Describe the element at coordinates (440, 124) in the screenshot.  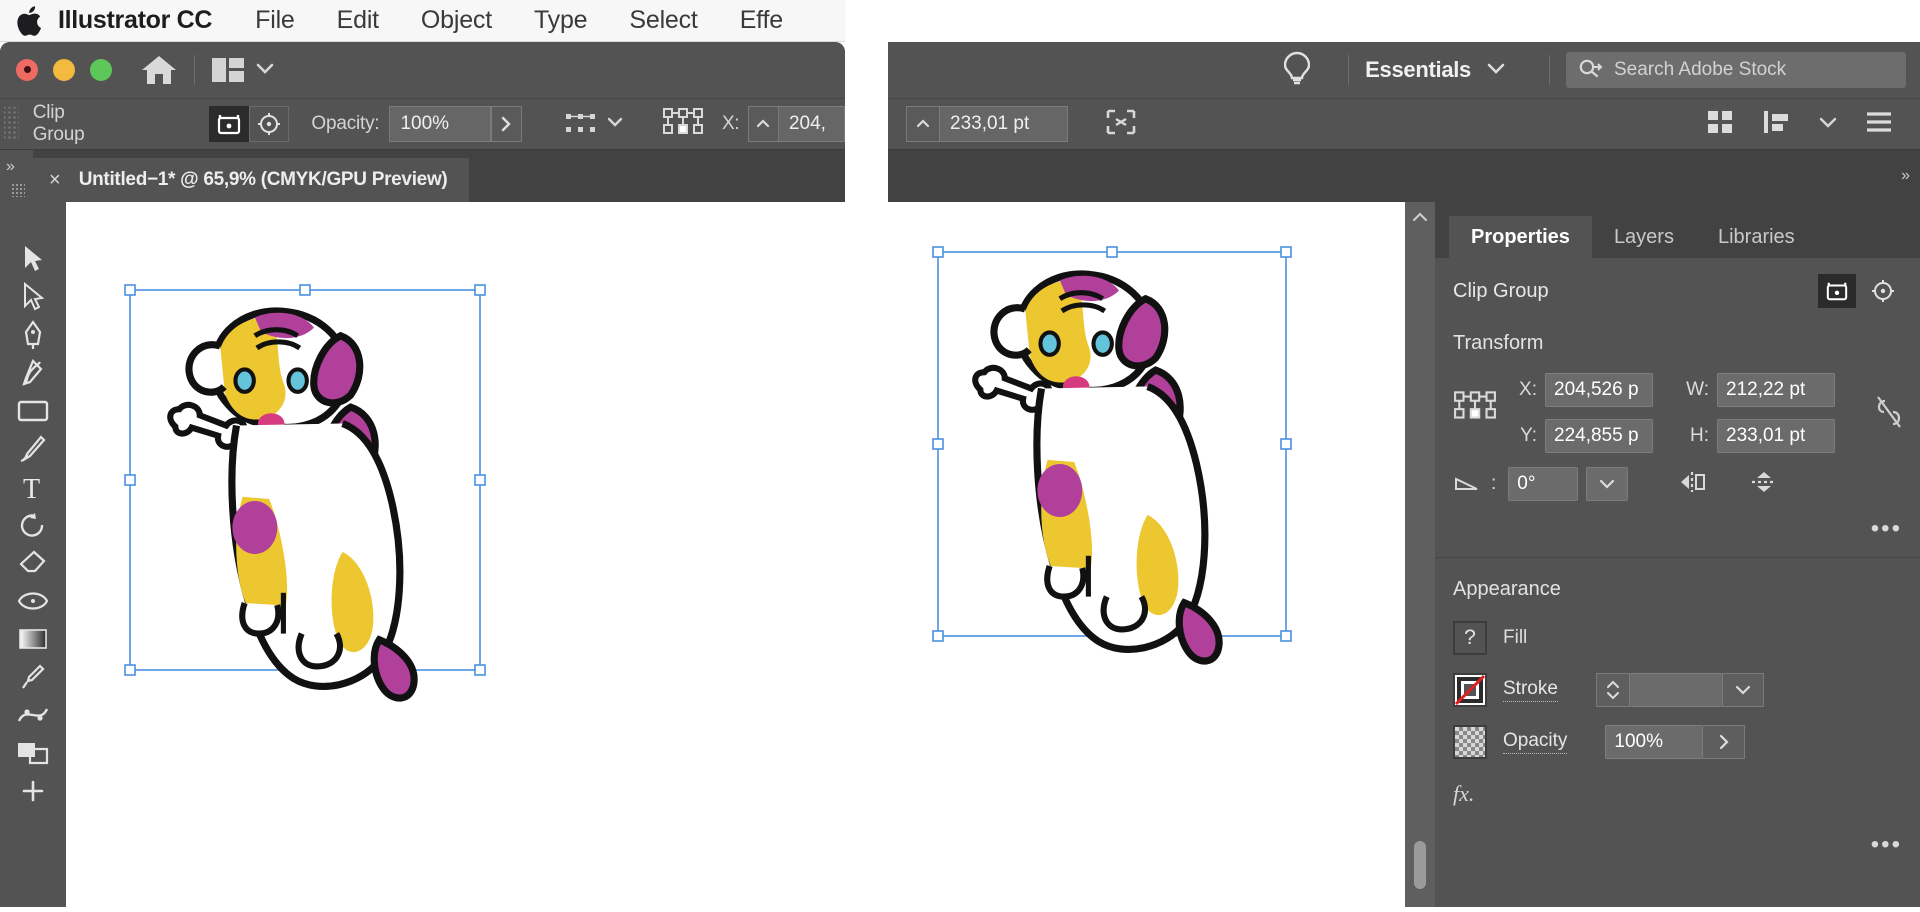
I see `opacity-input: 100%` at that location.